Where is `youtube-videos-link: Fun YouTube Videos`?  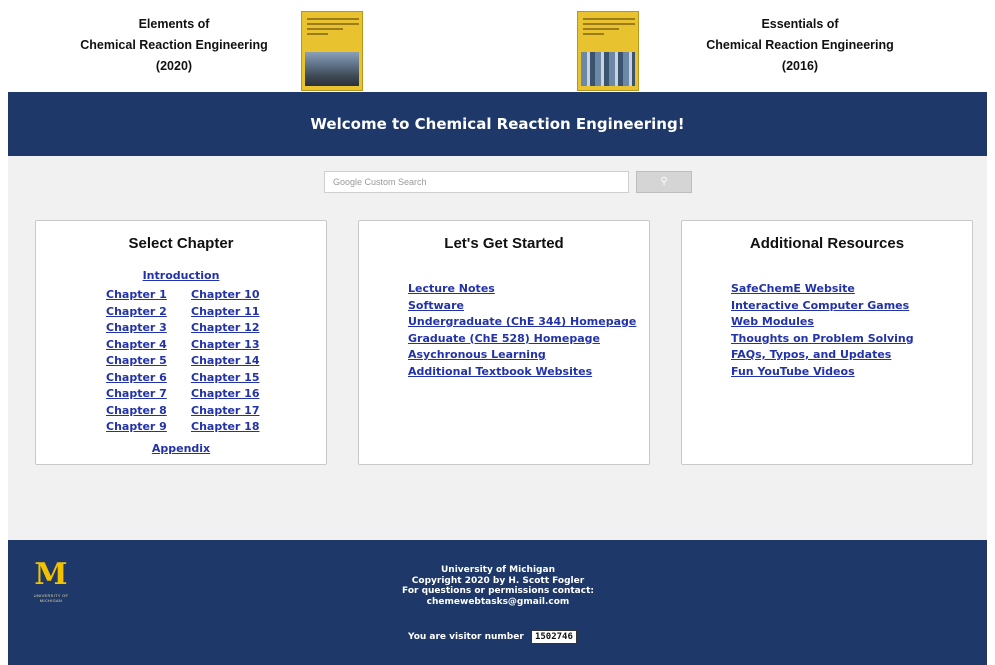 youtube-videos-link: Fun YouTube Videos is located at coordinates (822, 372).